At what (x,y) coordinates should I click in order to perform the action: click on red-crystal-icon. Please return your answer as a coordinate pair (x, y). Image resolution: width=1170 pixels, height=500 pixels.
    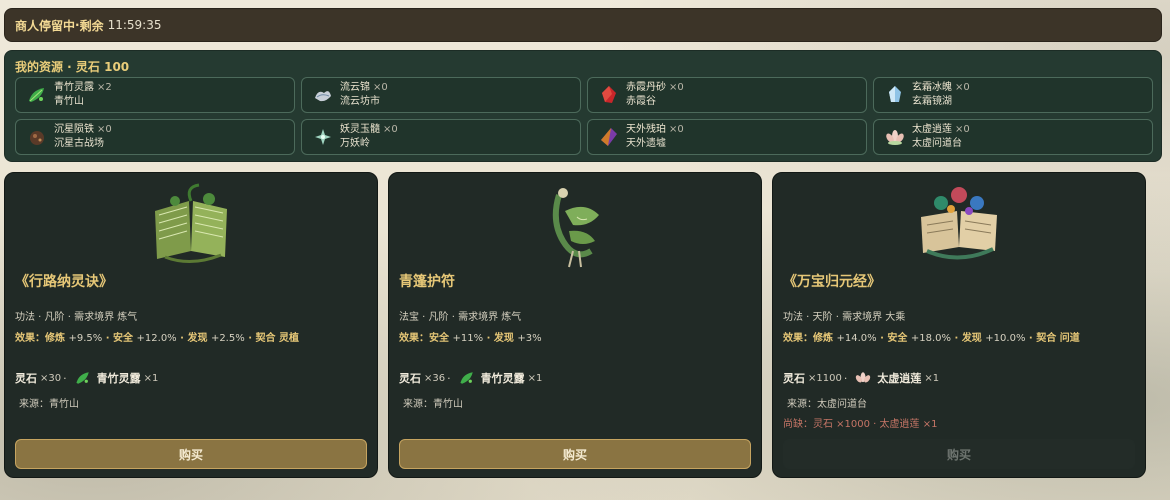
    Looking at the image, I should click on (609, 94).